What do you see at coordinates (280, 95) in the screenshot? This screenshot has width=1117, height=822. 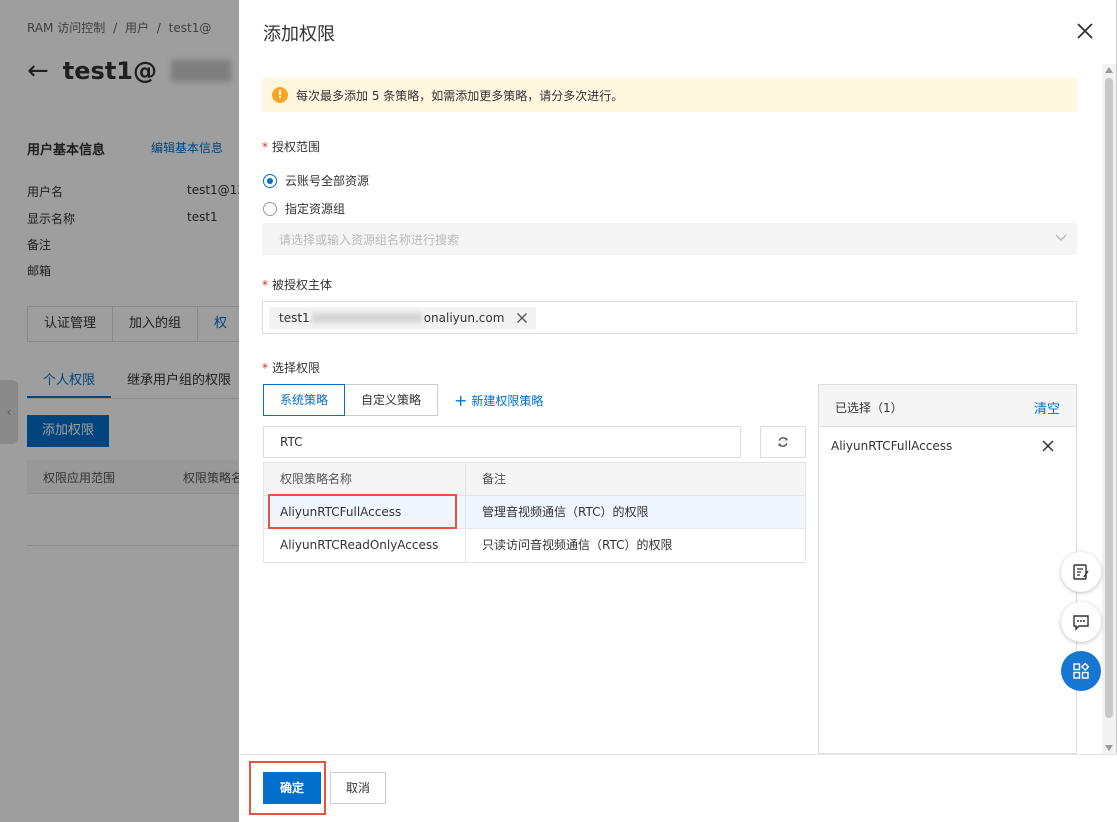 I see `warning-icon: !` at bounding box center [280, 95].